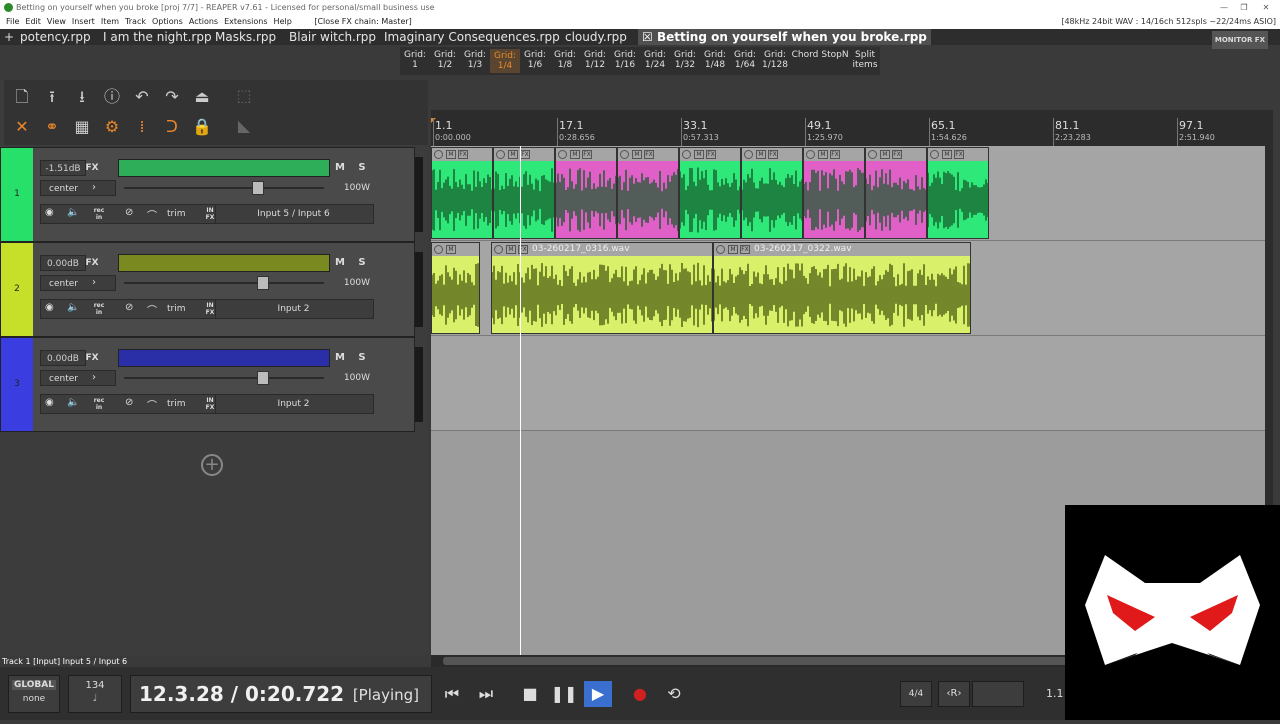  Describe the element at coordinates (293, 214) in the screenshot. I see `input-selector: Input 5 / Input 6` at that location.